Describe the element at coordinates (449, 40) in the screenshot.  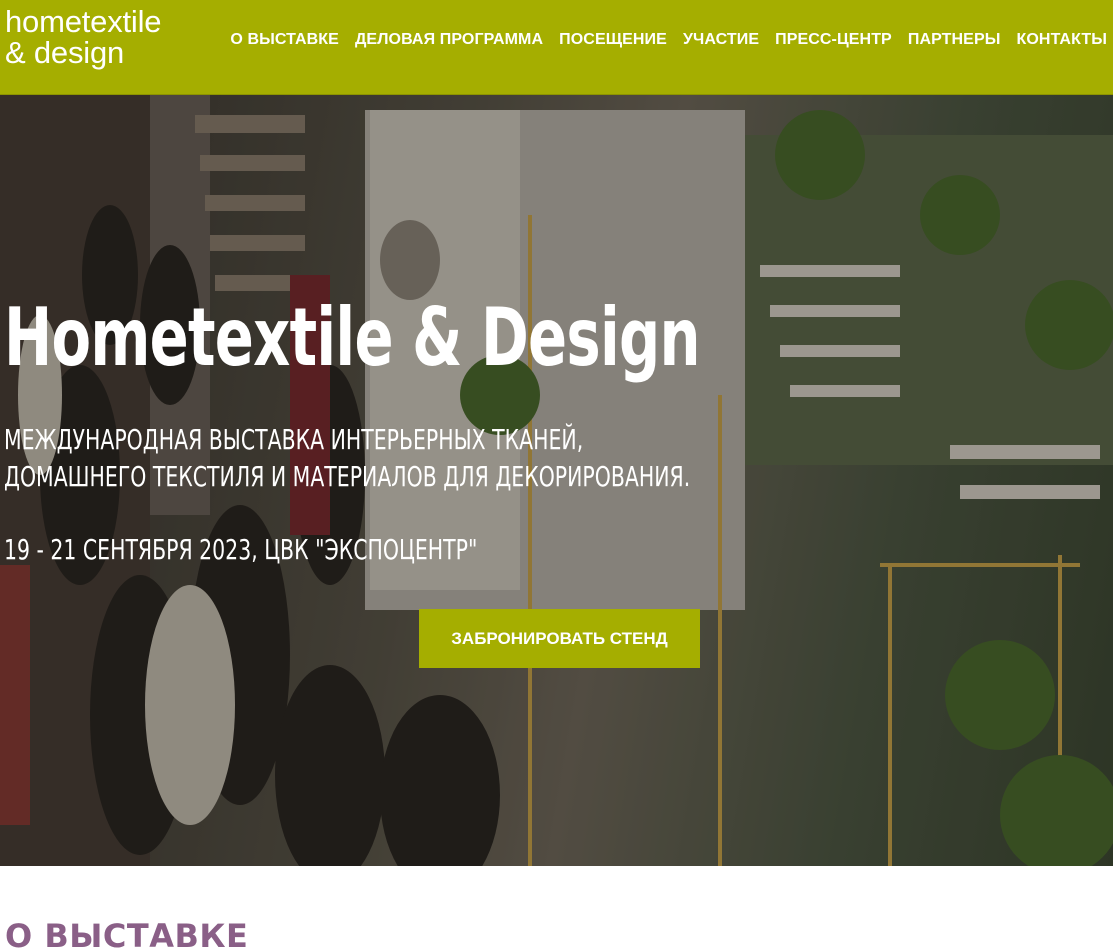
I see `nav-item-business-program: ДЕЛОВАЯ ПРОГРАММА` at that location.